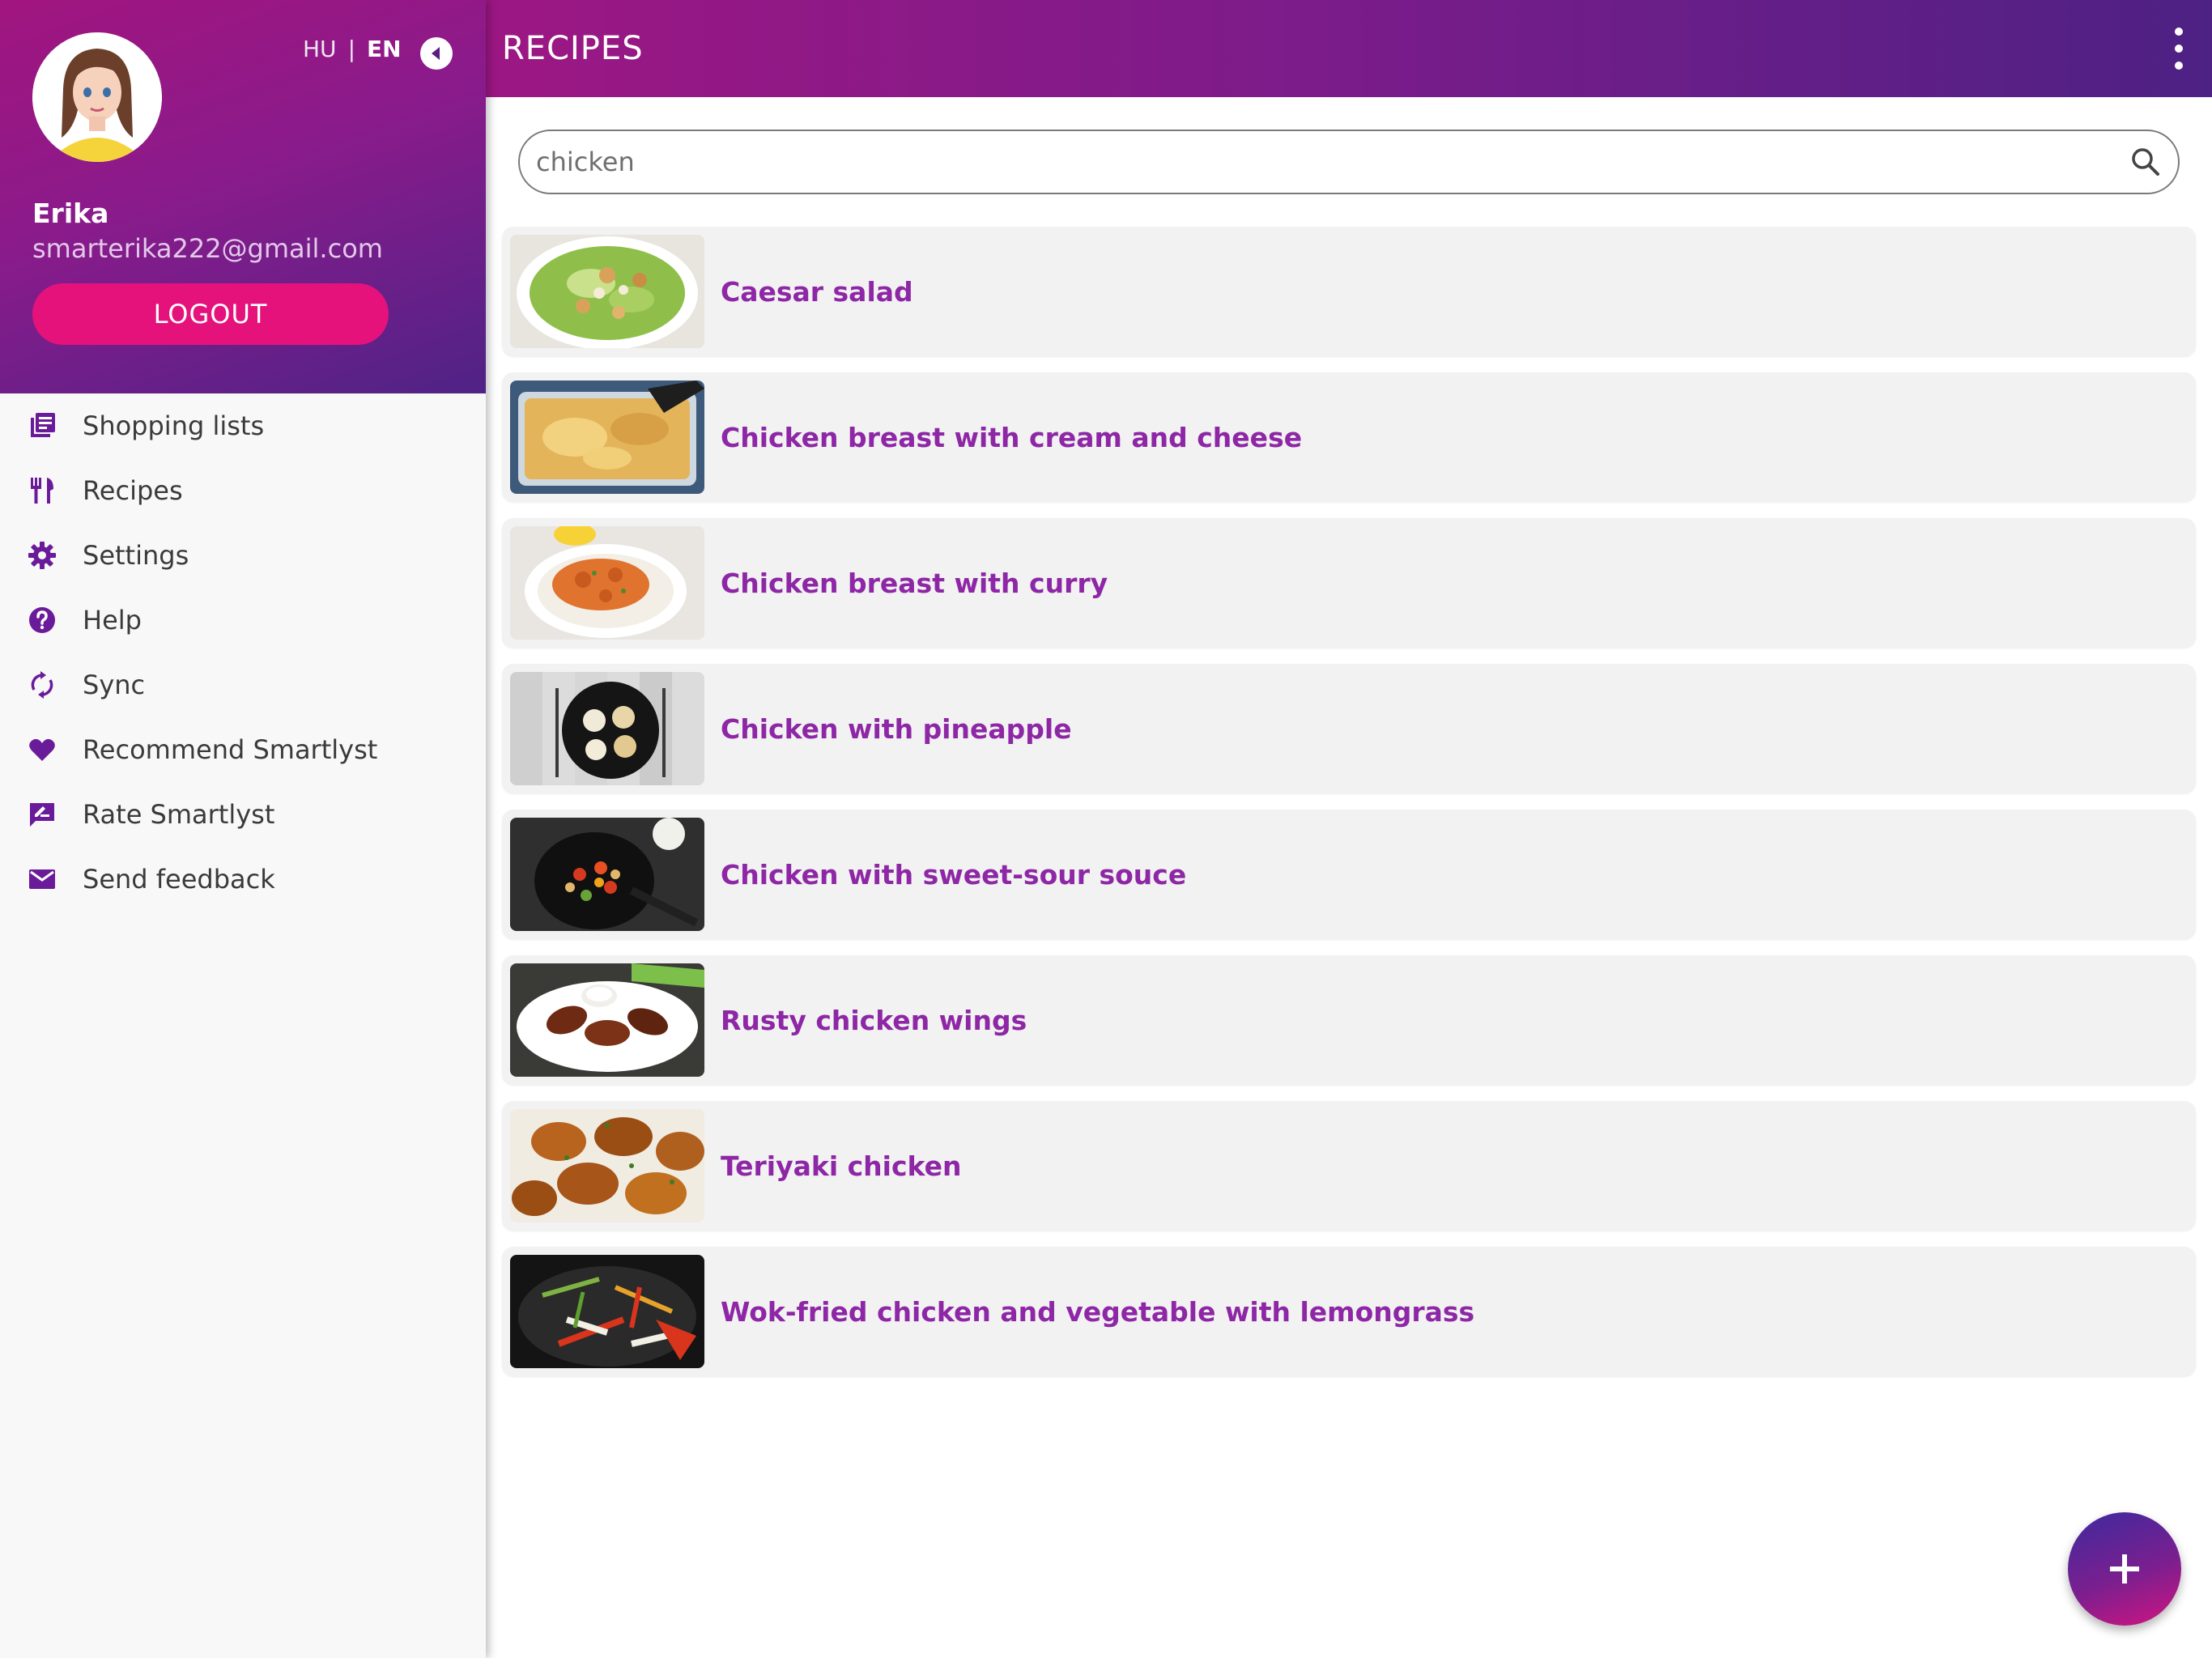  Describe the element at coordinates (1349, 1166) in the screenshot. I see `recipe-card: Teriyaki chicken` at that location.